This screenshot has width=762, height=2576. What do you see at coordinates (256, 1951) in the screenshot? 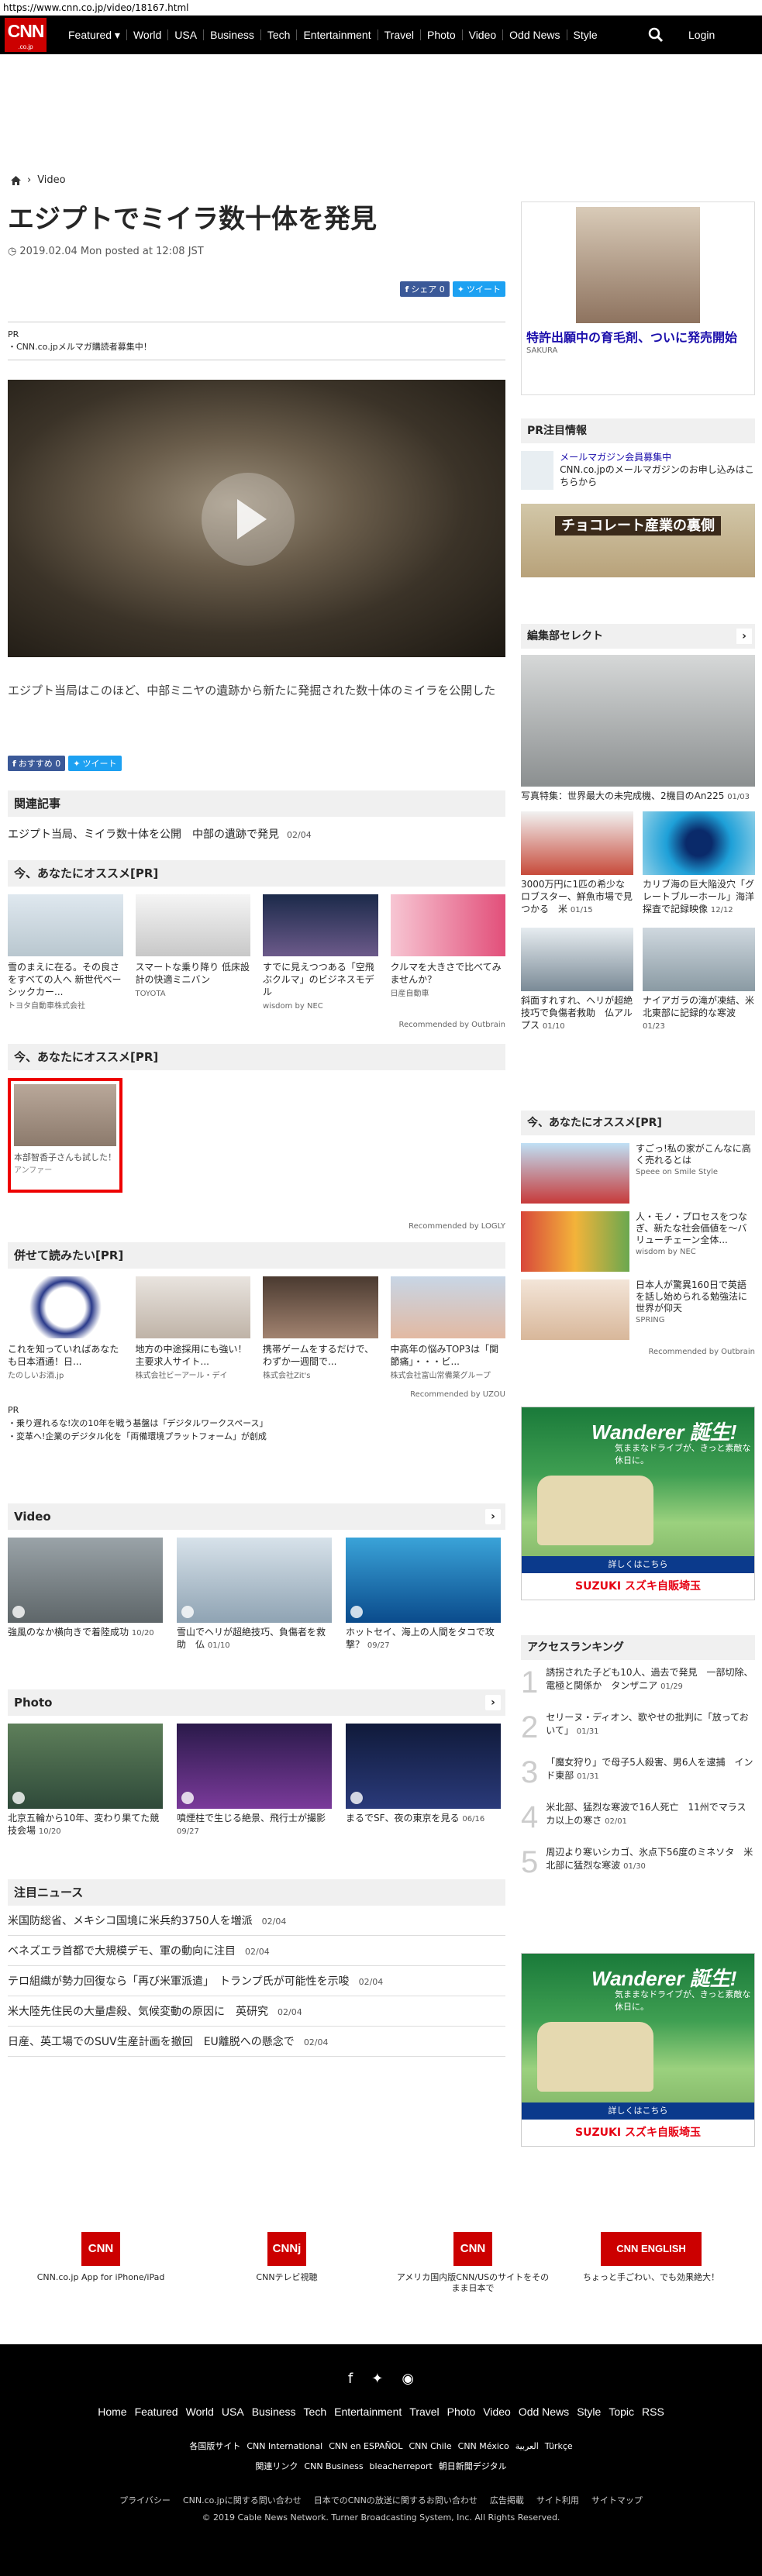
I see `news-item: ベネズエラ首都で大規模デモ、軍の動向に注目 02/04` at bounding box center [256, 1951].